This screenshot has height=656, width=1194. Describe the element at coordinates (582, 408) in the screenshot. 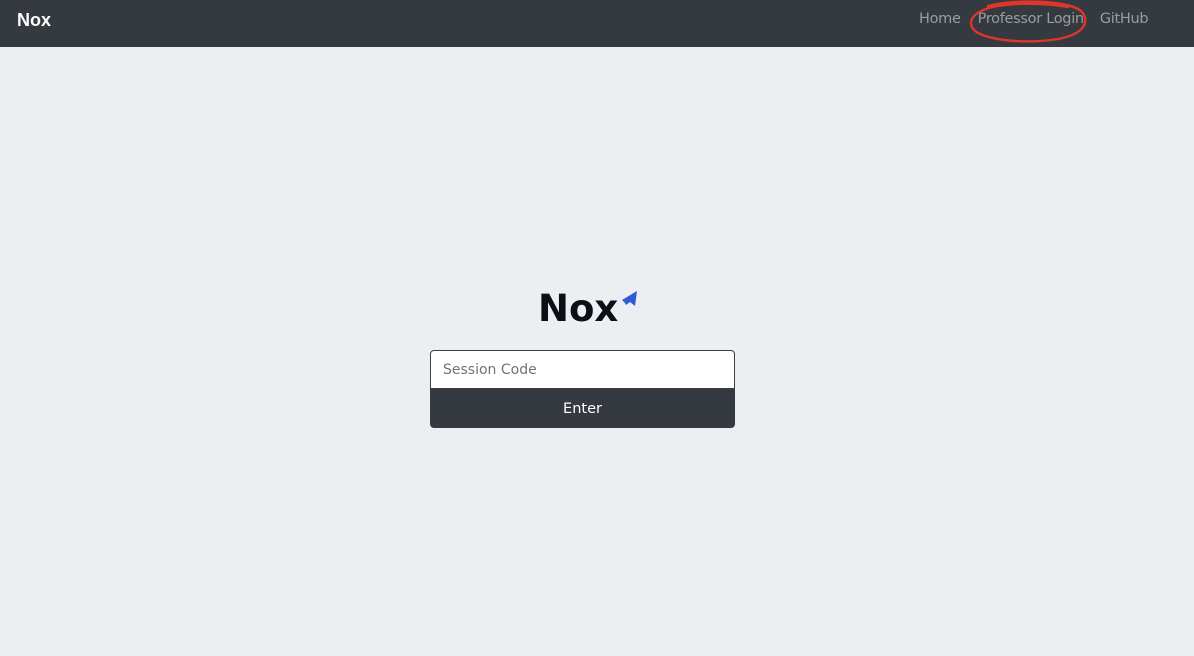

I see `enter-button: Enter` at that location.